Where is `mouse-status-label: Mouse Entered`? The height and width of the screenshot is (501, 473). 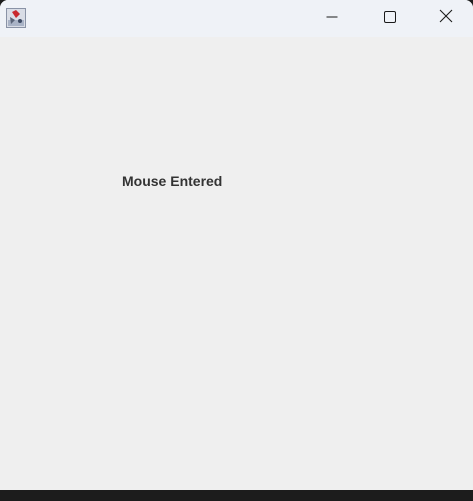 mouse-status-label: Mouse Entered is located at coordinates (172, 181).